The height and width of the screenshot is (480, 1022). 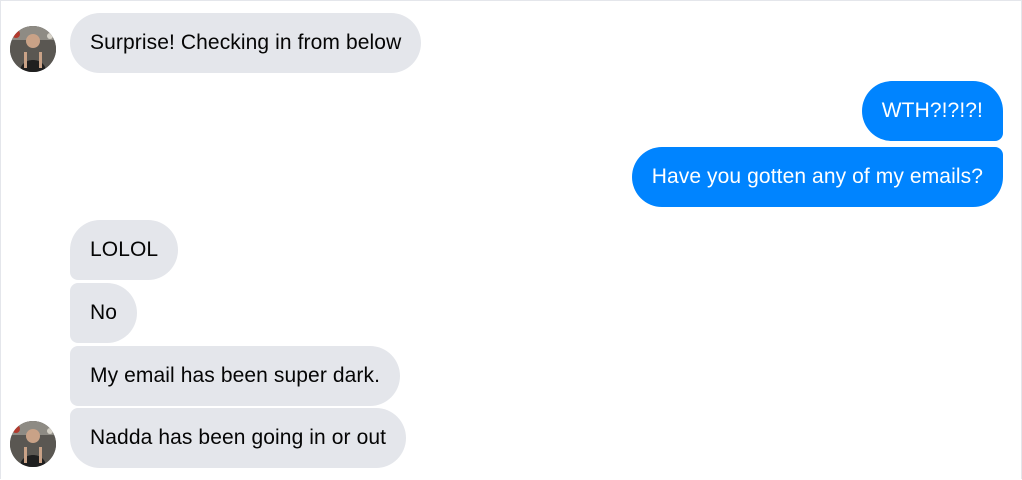 I want to click on message-text: LOLOL, so click(x=124, y=249).